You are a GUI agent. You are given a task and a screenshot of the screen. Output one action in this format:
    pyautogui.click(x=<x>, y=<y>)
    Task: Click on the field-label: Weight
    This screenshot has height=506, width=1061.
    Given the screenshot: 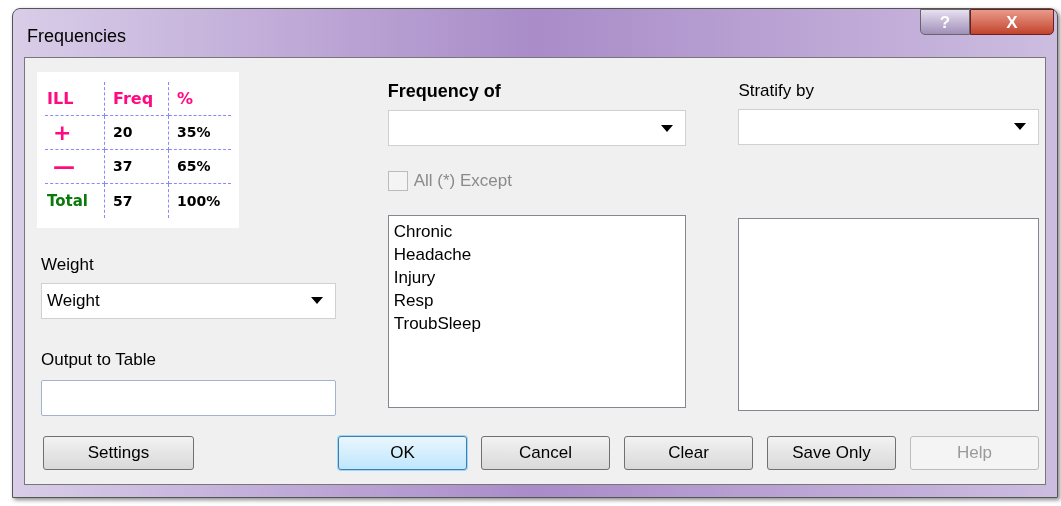 What is the action you would take?
    pyautogui.click(x=68, y=265)
    